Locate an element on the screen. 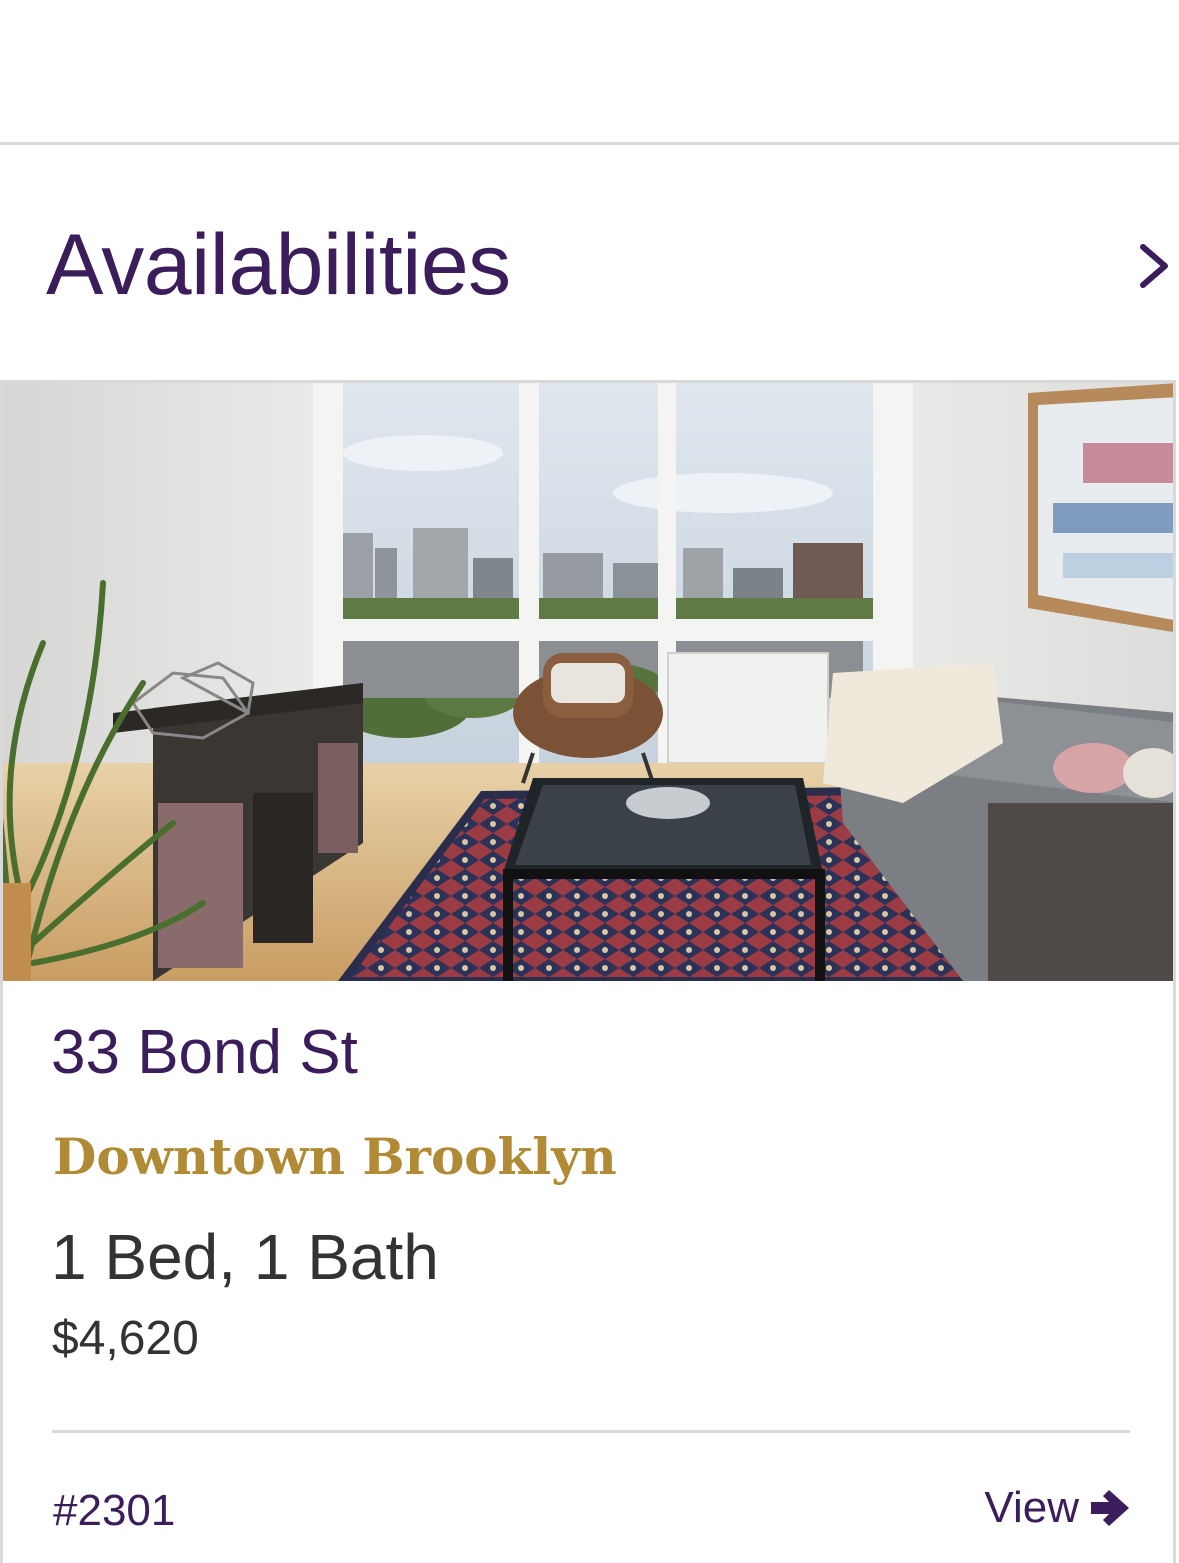  chevron-right-icon is located at coordinates (1155, 266).